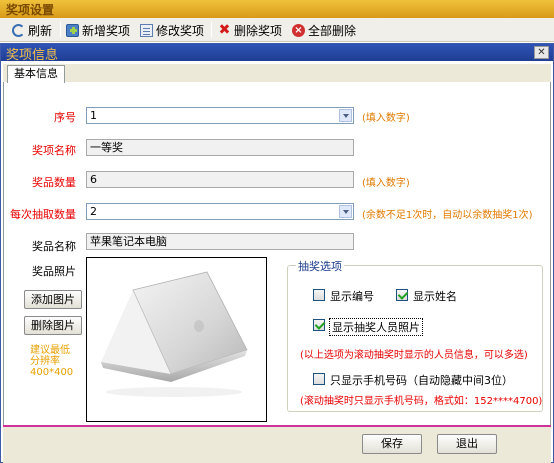 This screenshot has height=463, width=554. I want to click on edit-icon, so click(146, 30).